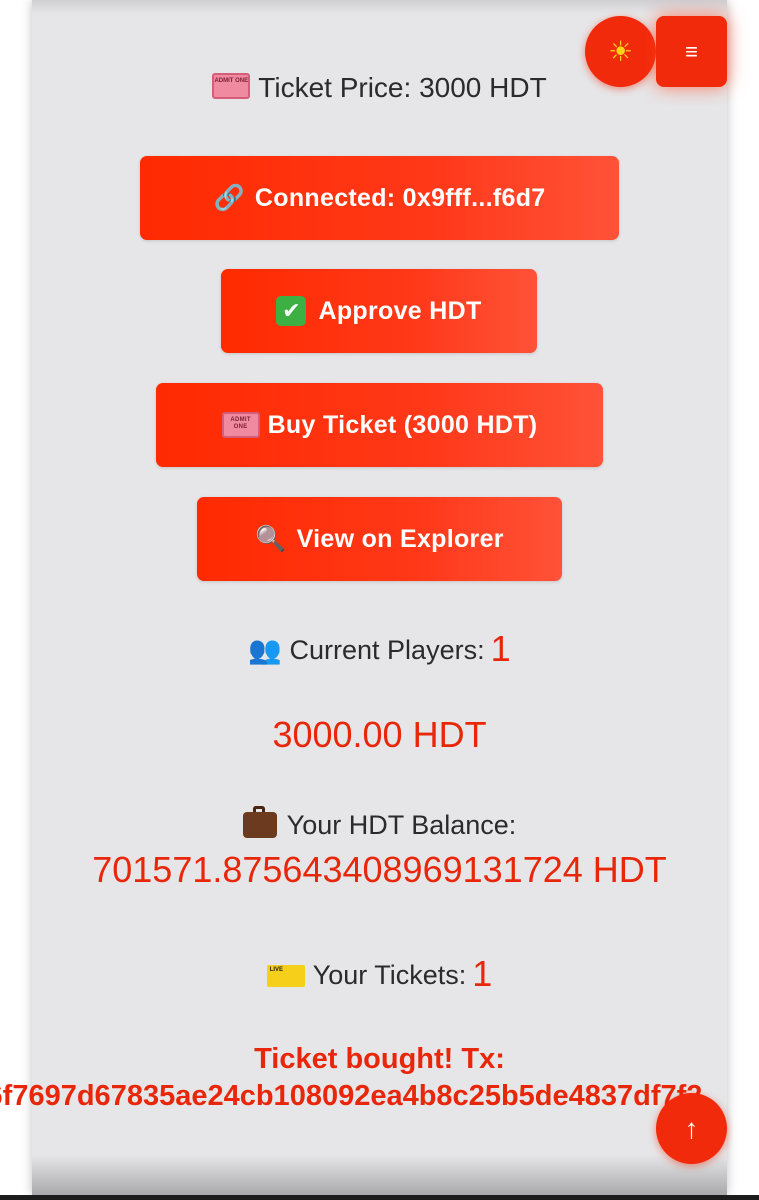  I want to click on current-players-count: 1, so click(500, 648).